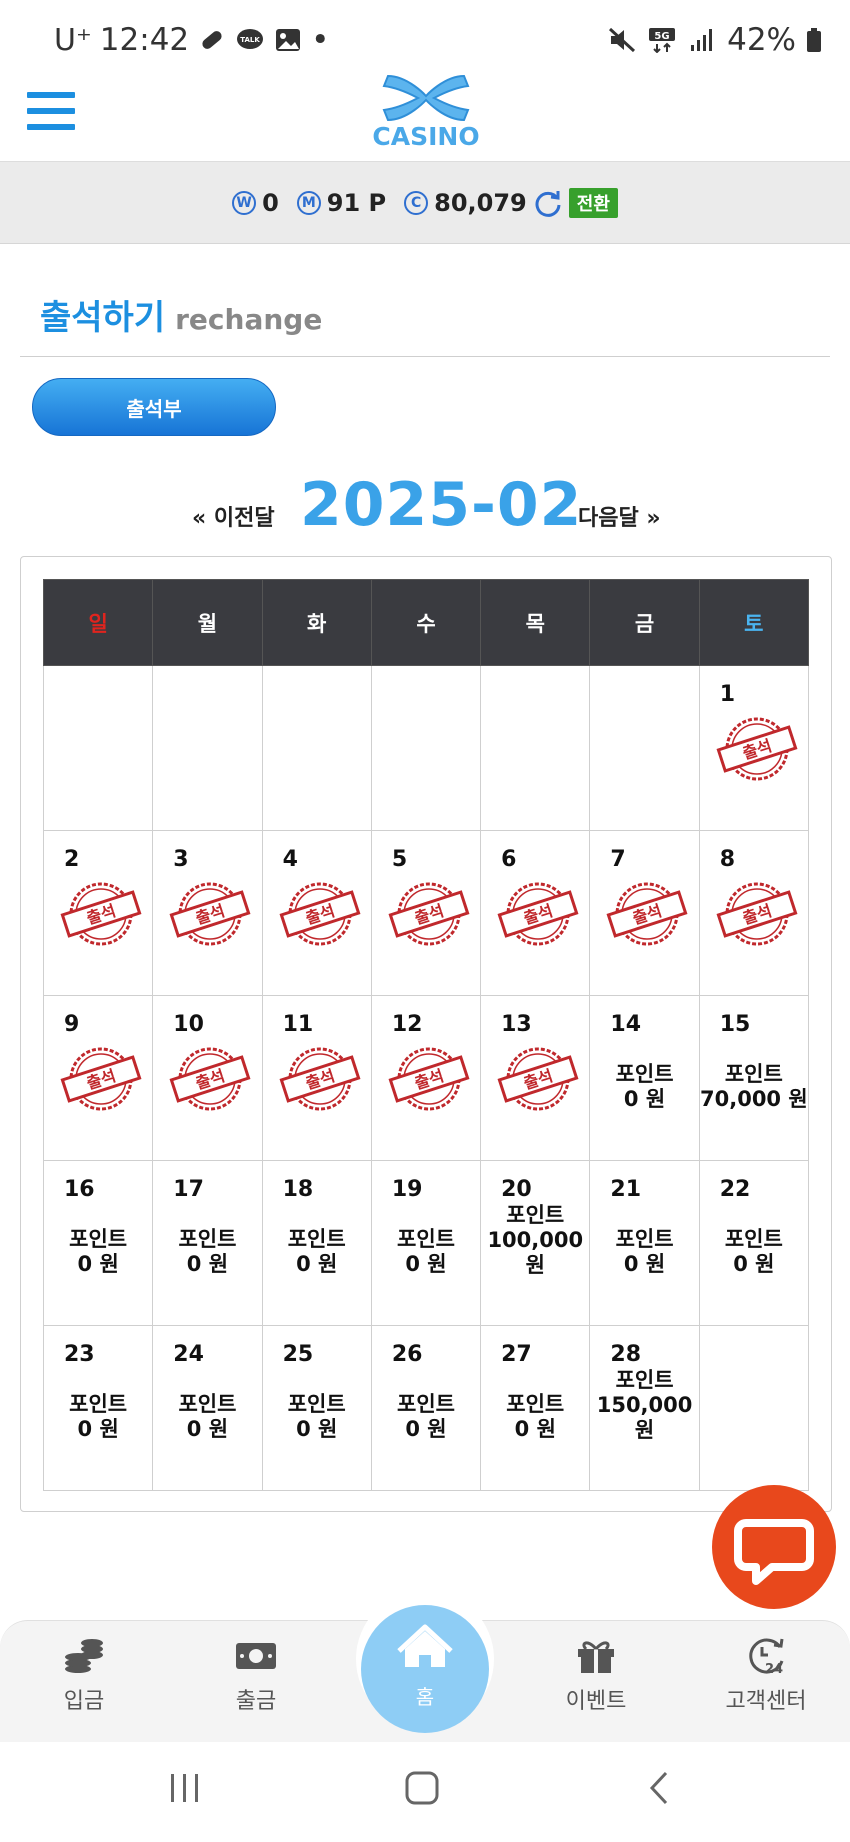 The image size is (850, 1842). I want to click on calendar-day-cell: 11 출석, so click(316, 1078).